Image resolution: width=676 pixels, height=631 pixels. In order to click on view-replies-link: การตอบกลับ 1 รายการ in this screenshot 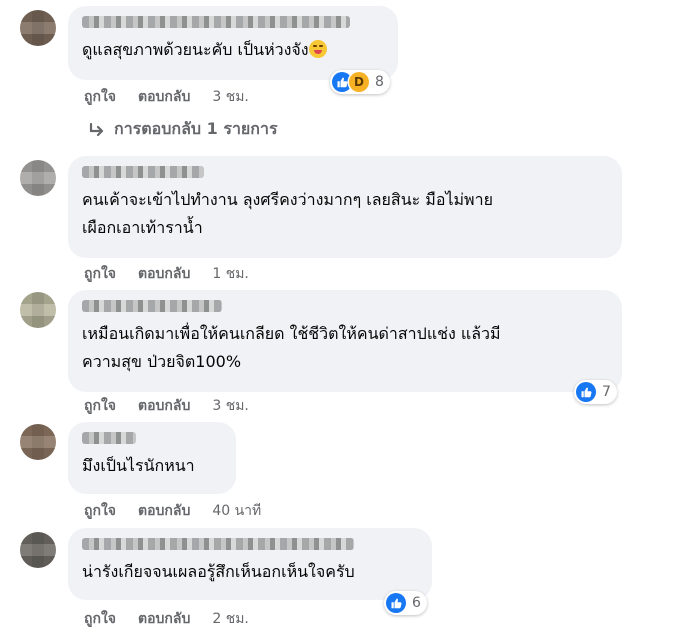, I will do `click(183, 129)`.